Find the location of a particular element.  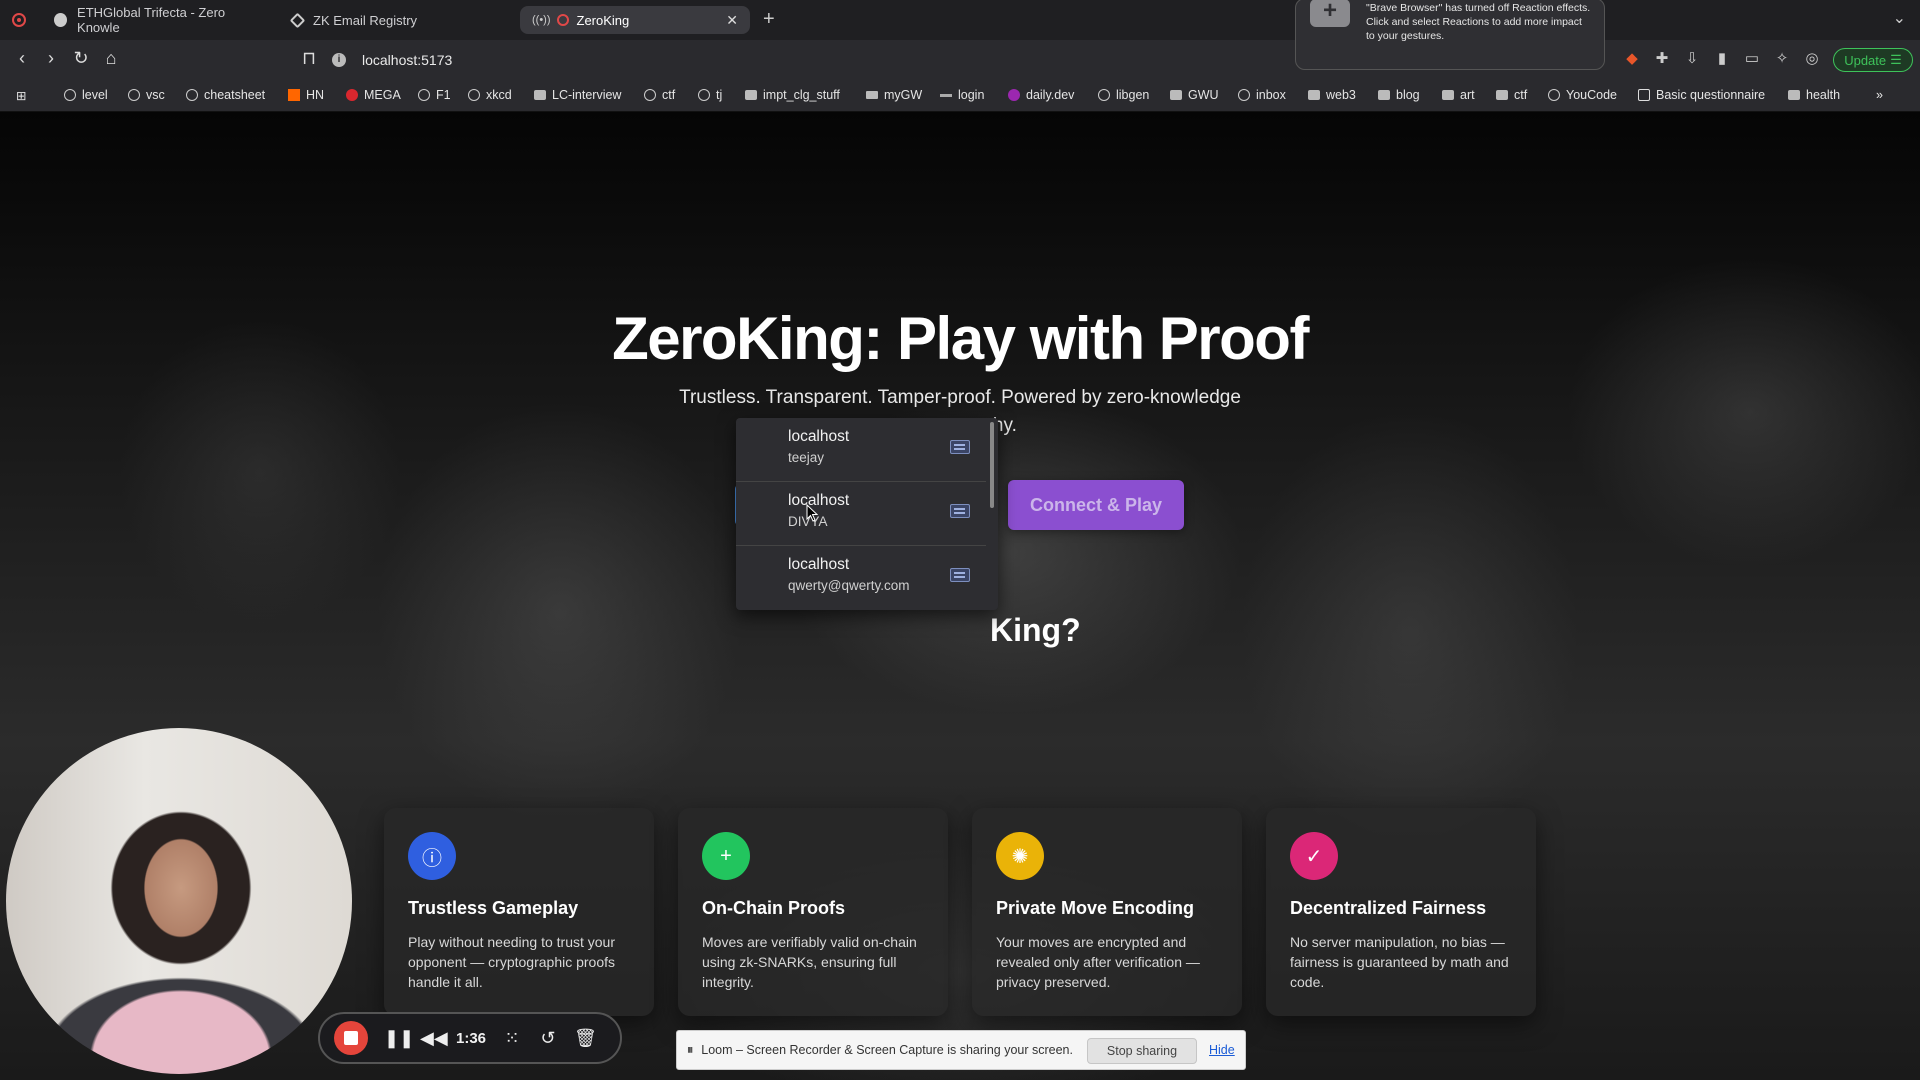

bookmark-ctf-folder: ctf is located at coordinates (1511, 95).